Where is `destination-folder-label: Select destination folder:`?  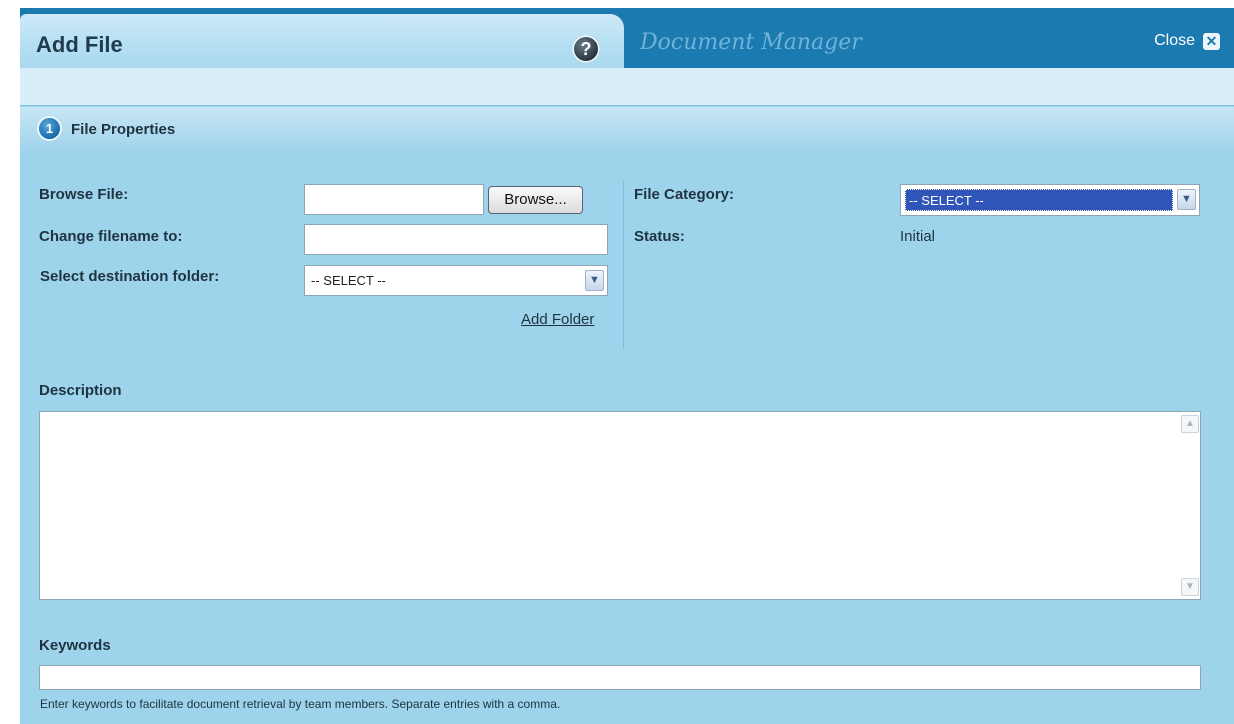
destination-folder-label: Select destination folder: is located at coordinates (130, 276).